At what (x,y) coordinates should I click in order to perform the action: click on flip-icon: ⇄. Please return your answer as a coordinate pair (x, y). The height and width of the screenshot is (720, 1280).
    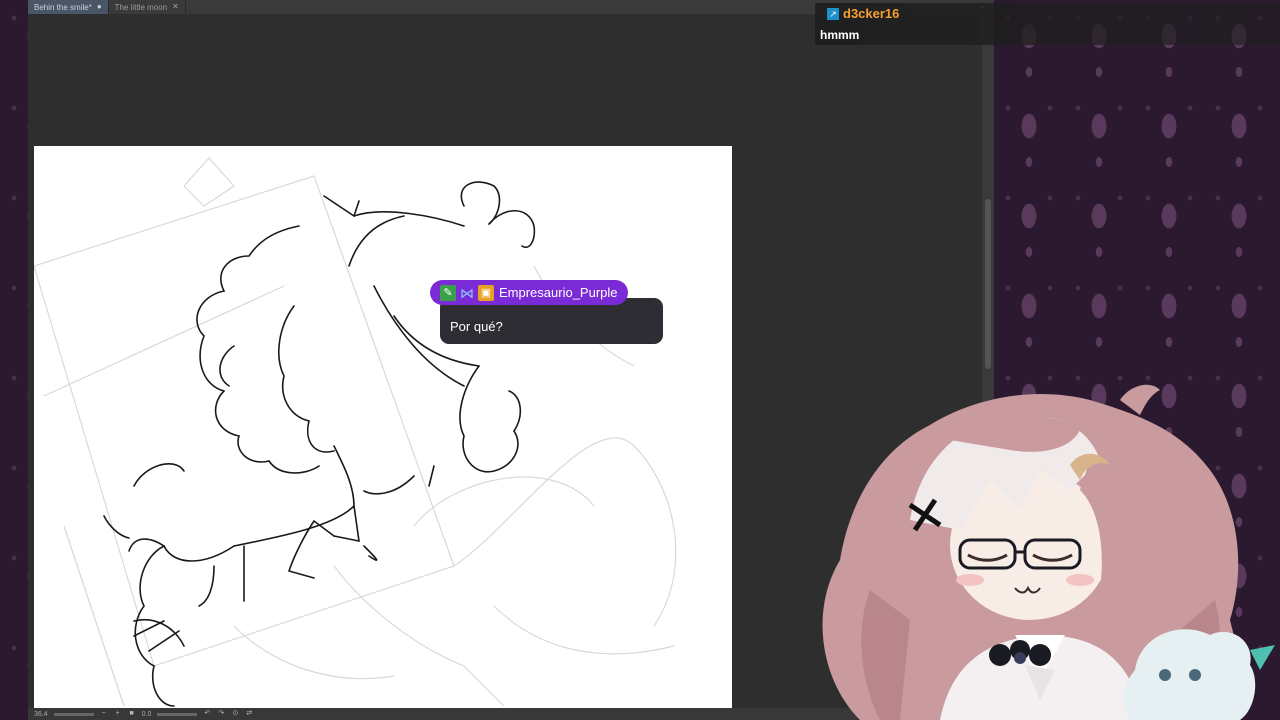
    Looking at the image, I should click on (249, 714).